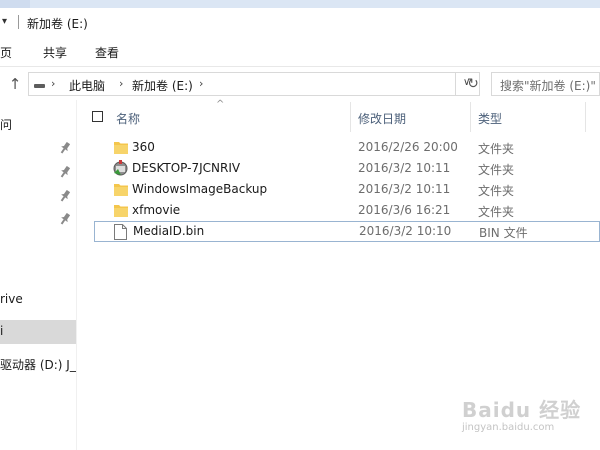  I want to click on file-date: 2016/3/2 10:10, so click(405, 231).